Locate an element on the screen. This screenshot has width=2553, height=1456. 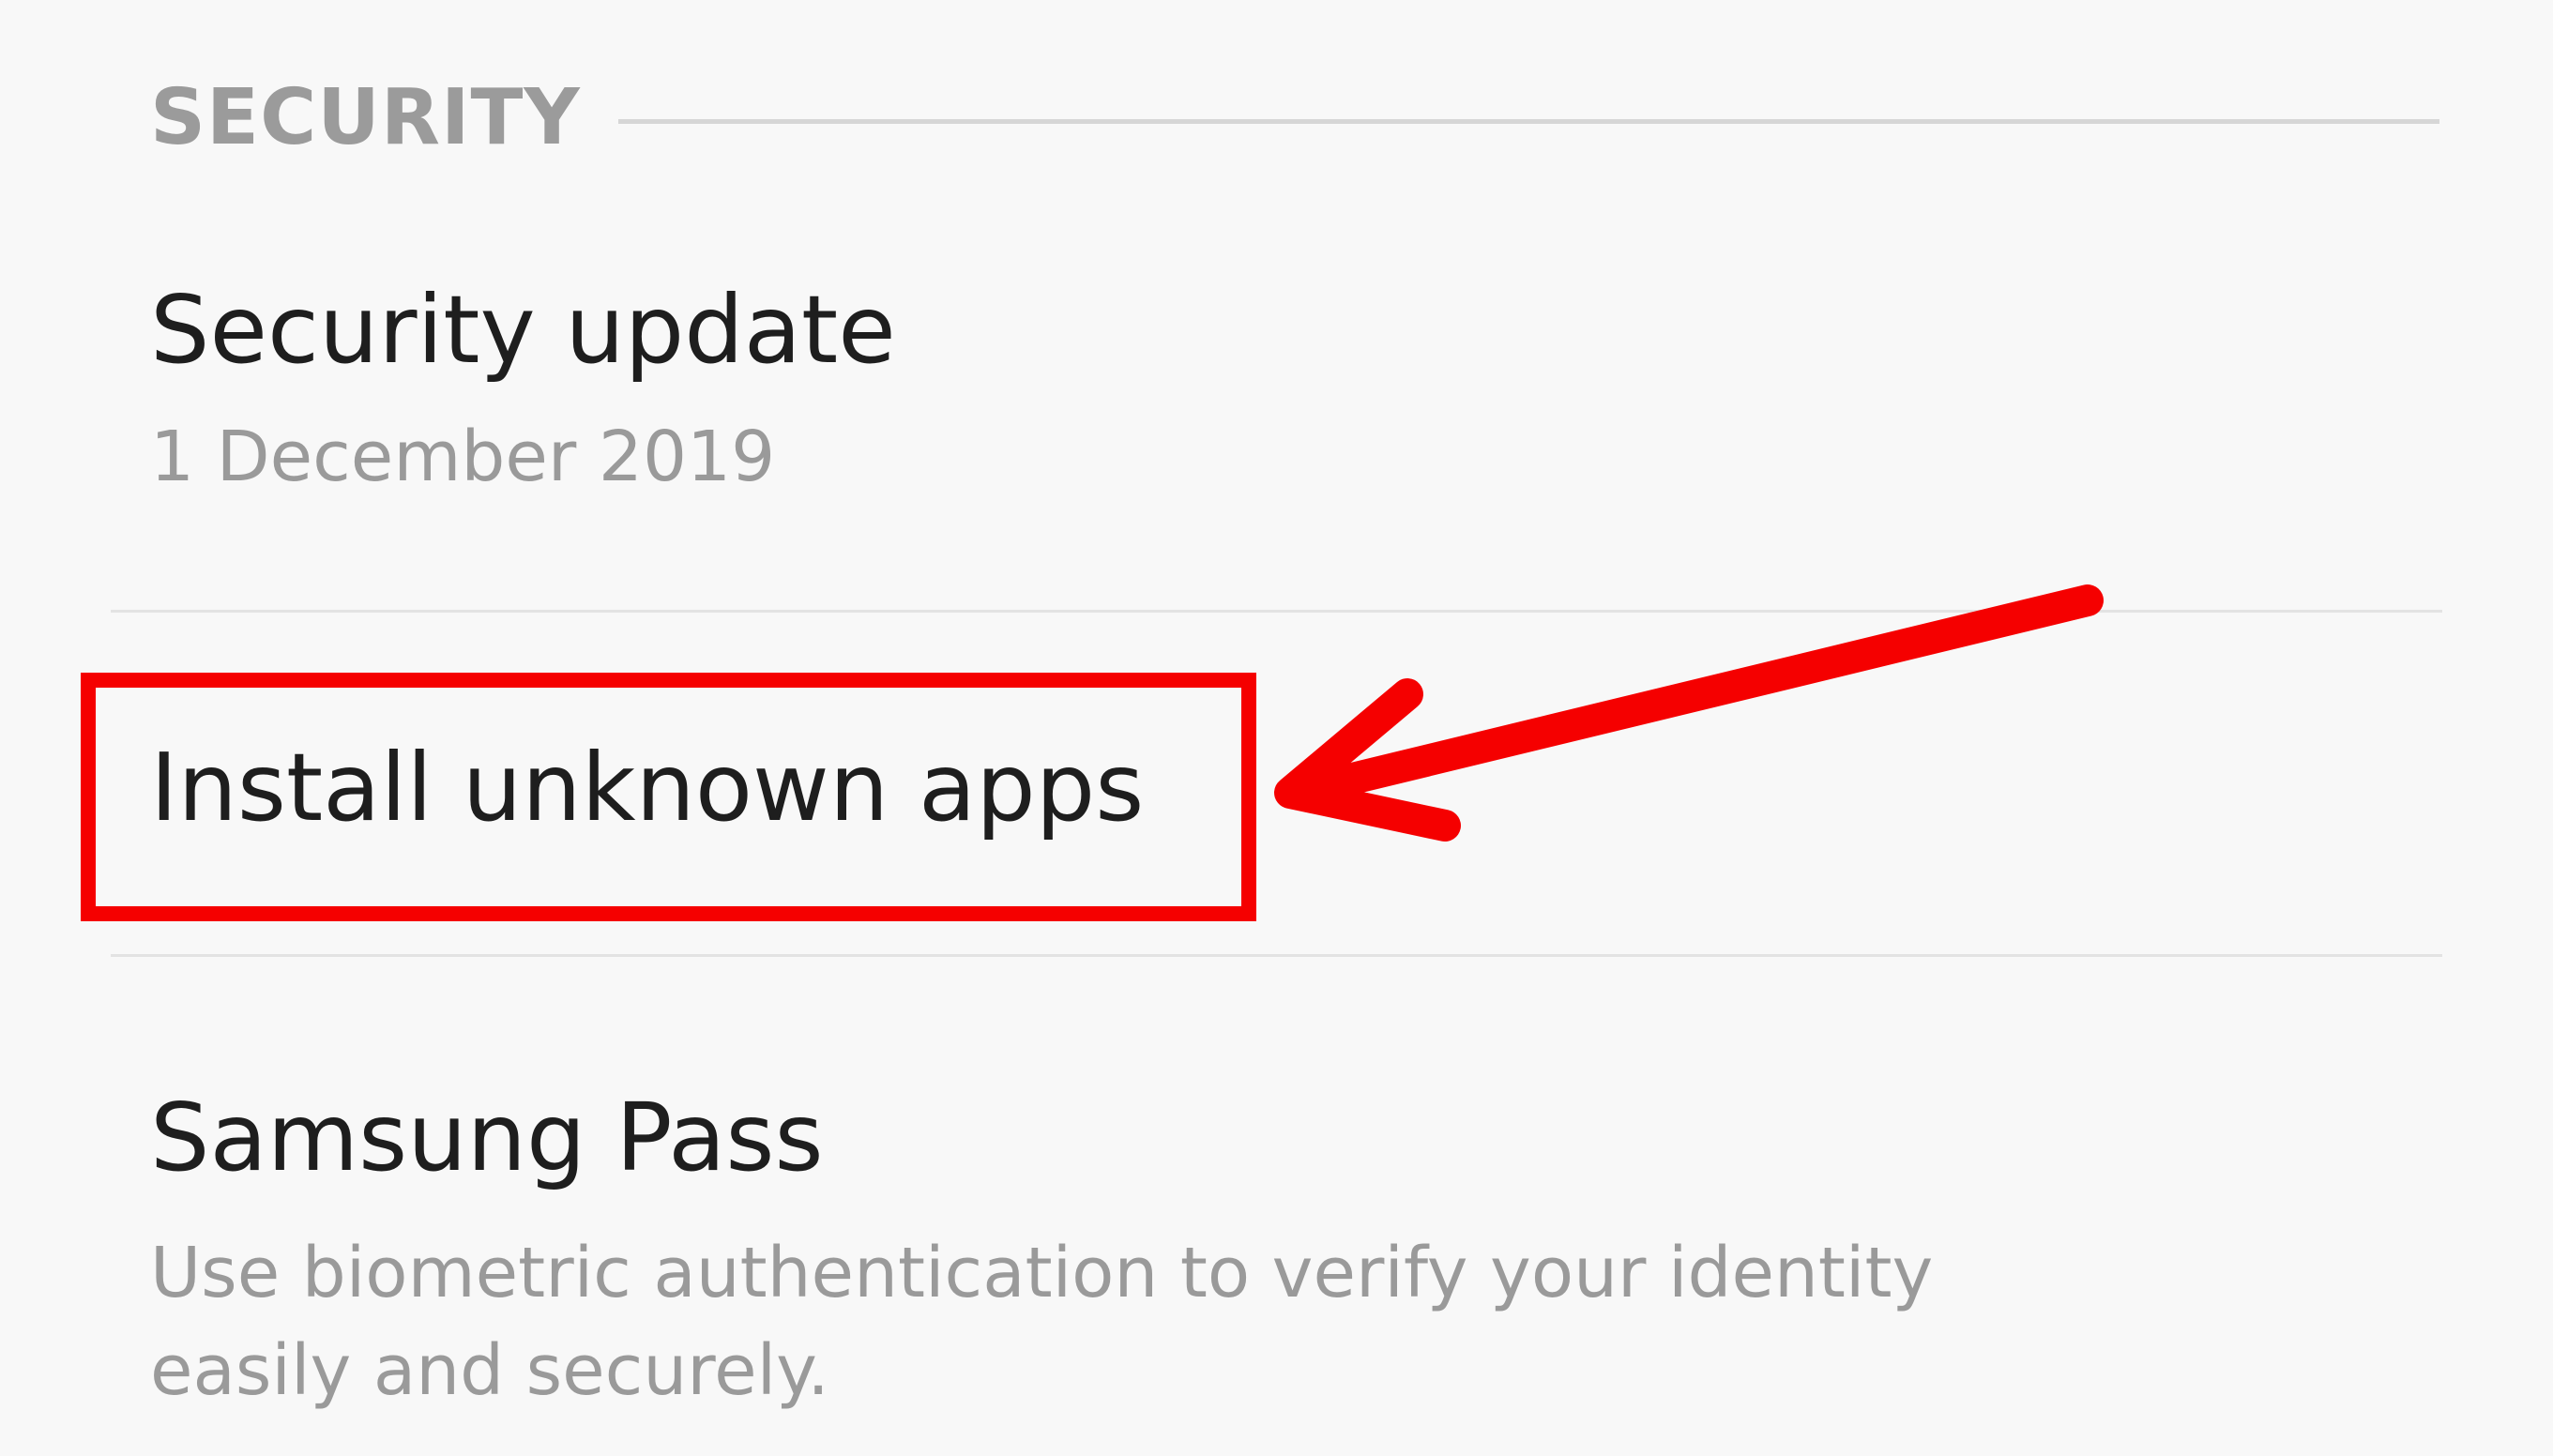
samsung-pass-title: Samsung Pass is located at coordinates (487, 1137).